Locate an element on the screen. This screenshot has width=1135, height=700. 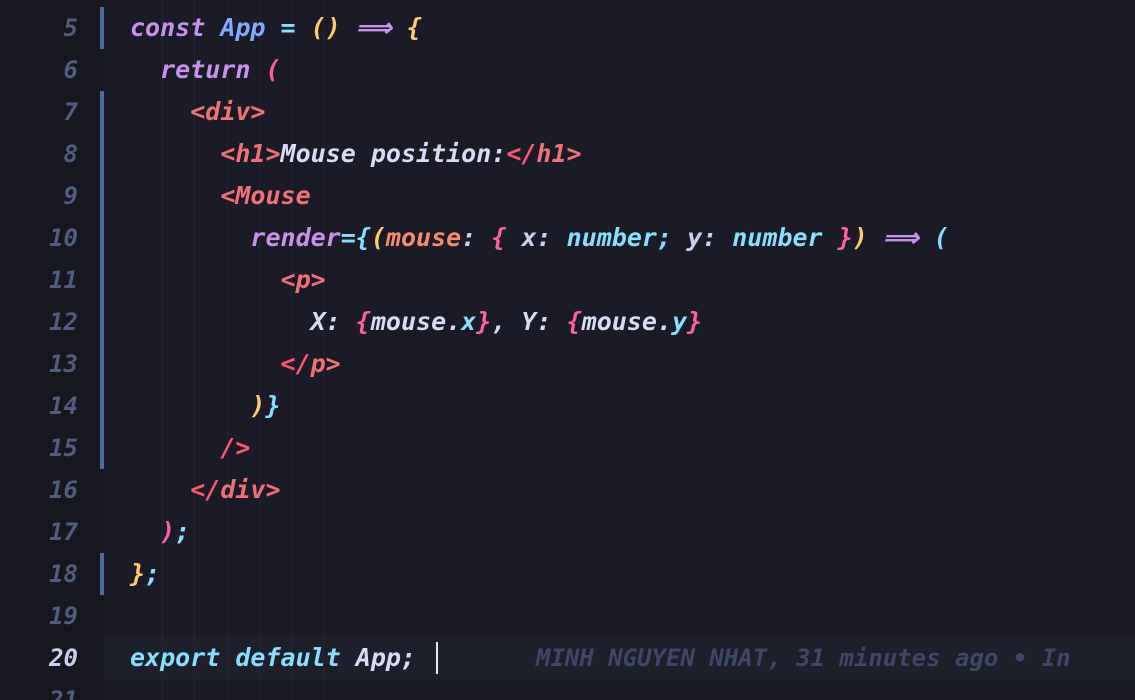
code-token: ; is located at coordinates (664, 237).